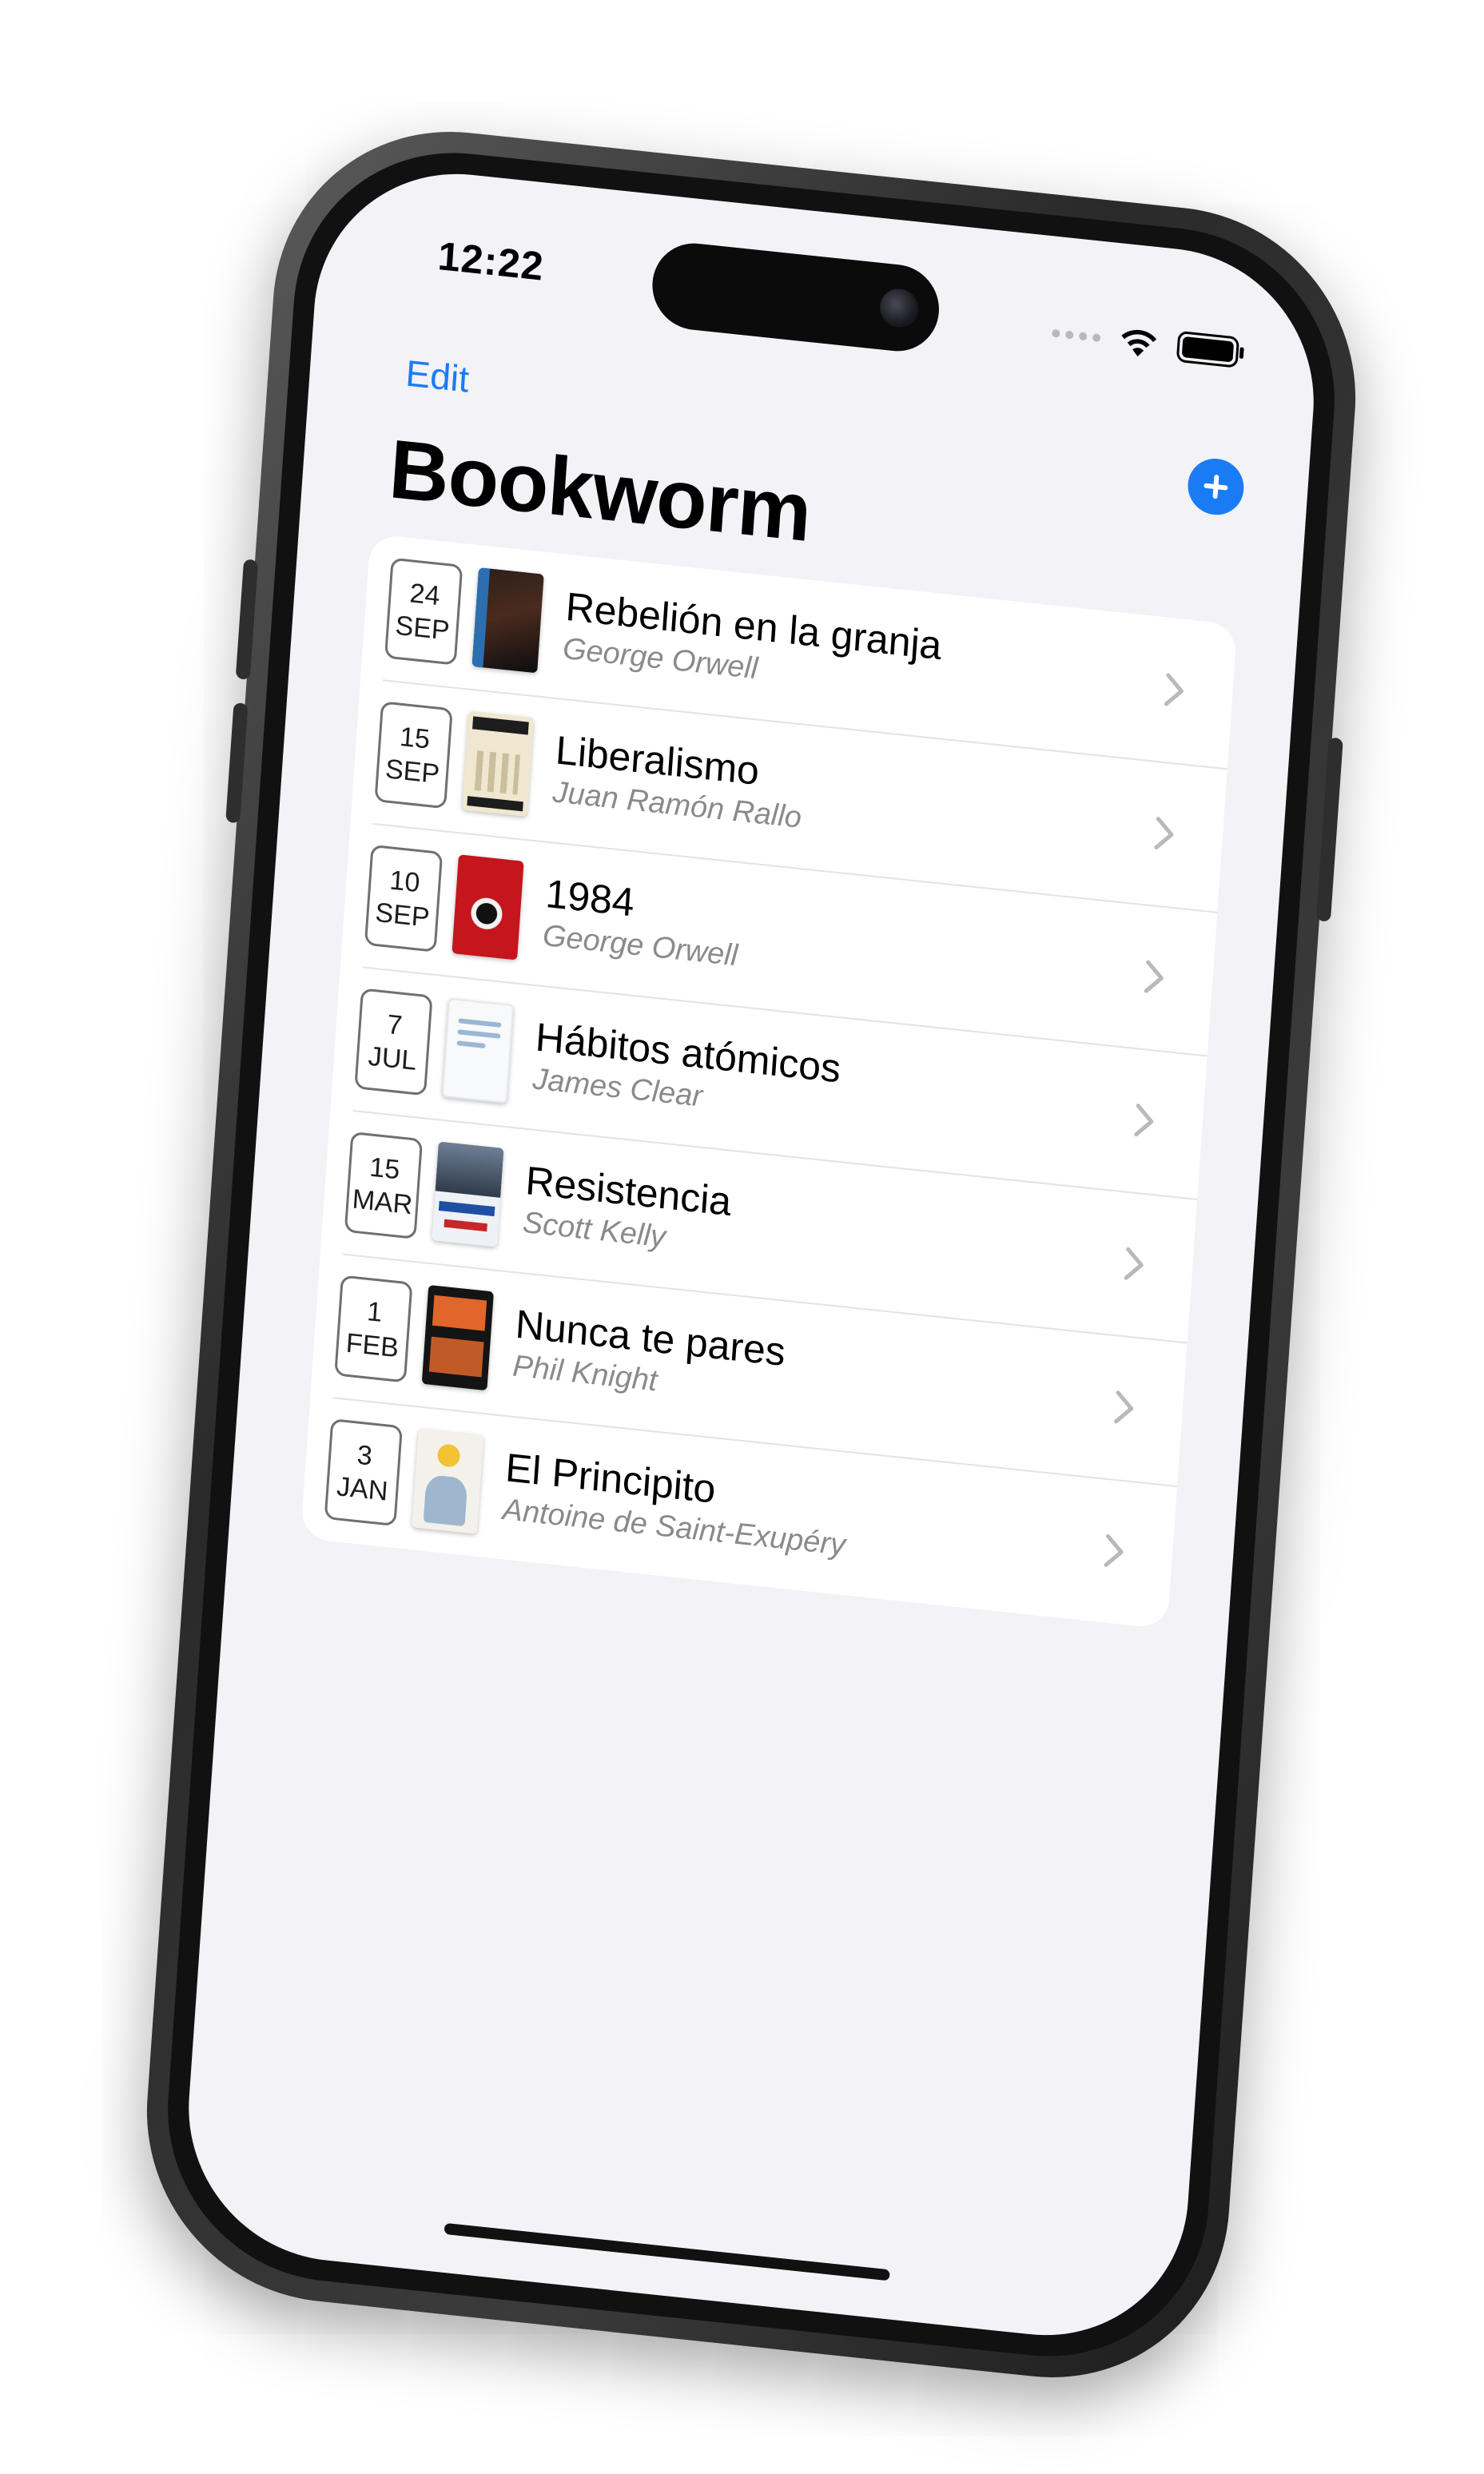 Image resolution: width=1484 pixels, height=2474 pixels. What do you see at coordinates (1139, 342) in the screenshot?
I see `wifi-icon` at bounding box center [1139, 342].